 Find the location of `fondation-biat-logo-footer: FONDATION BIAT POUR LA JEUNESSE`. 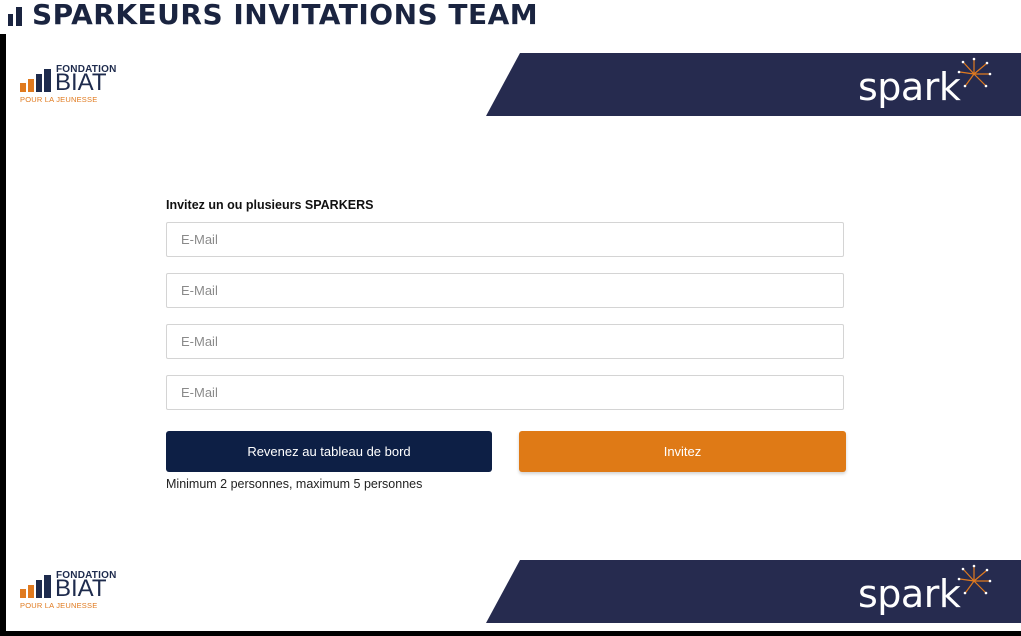

fondation-biat-logo-footer: FONDATION BIAT POUR LA JEUNESSE is located at coordinates (68, 590).